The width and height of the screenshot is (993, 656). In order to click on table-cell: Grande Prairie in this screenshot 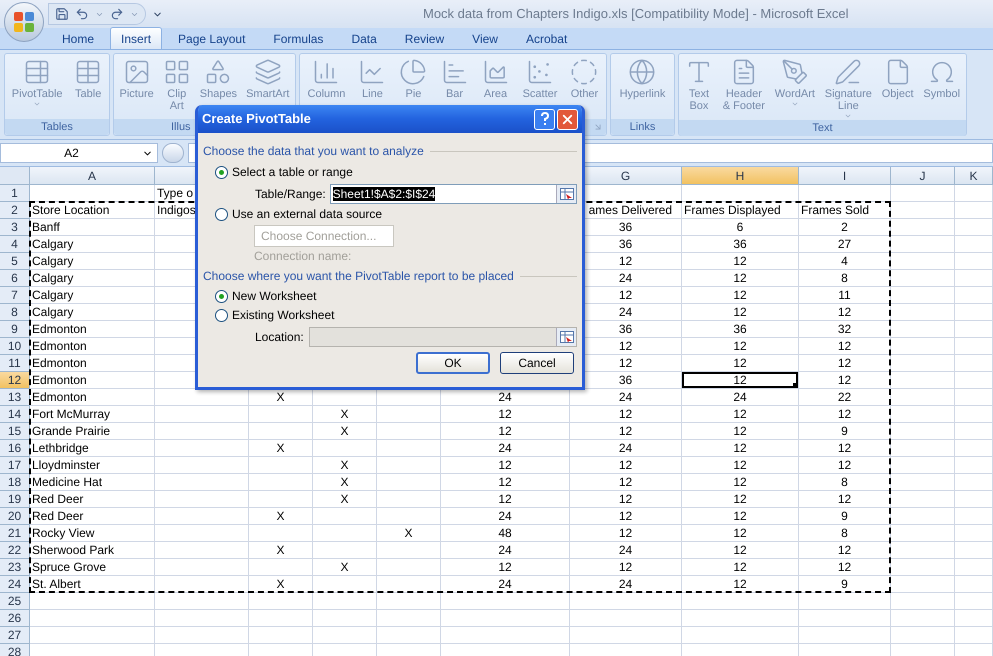, I will do `click(92, 431)`.